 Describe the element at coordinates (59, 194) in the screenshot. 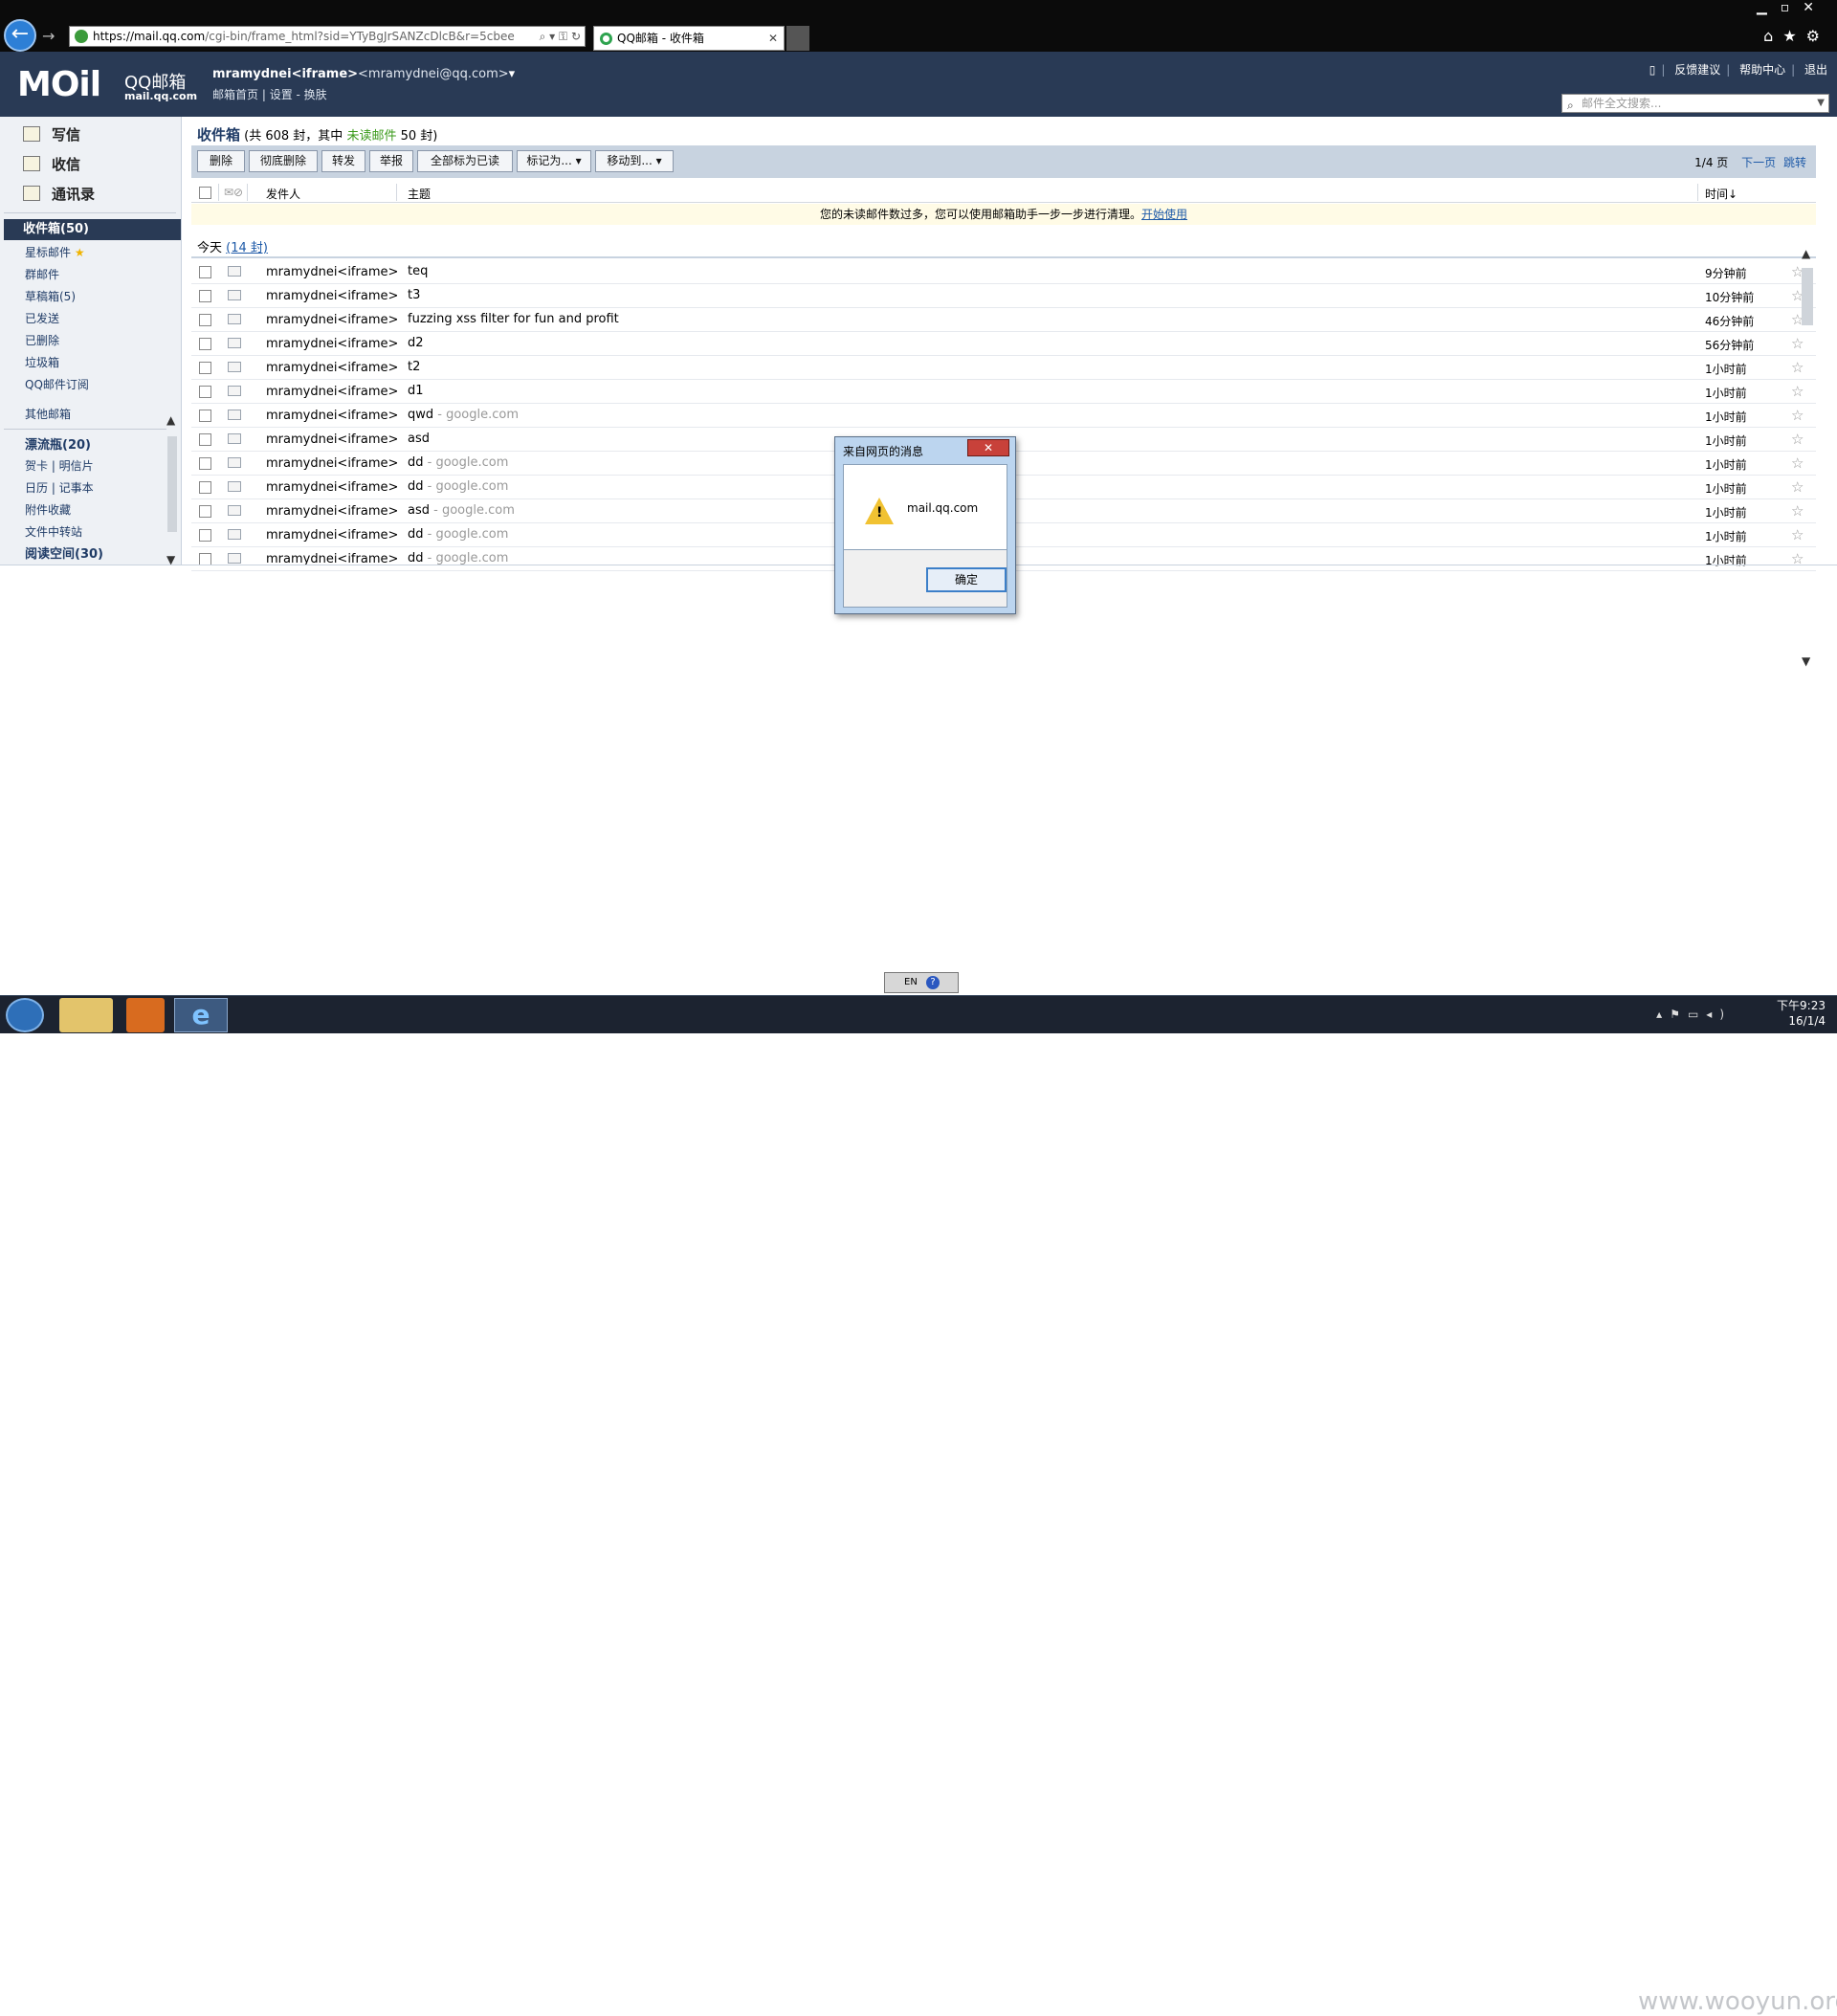

I see `sidebar-contacts: 通讯录` at that location.